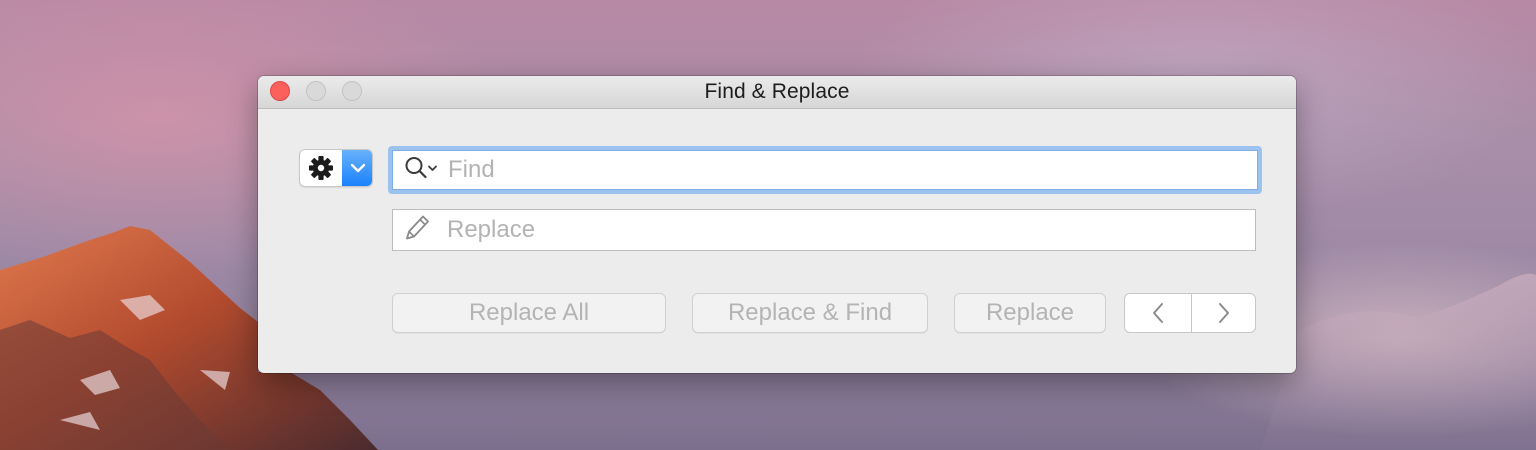 The height and width of the screenshot is (450, 1536). I want to click on action-menu-button, so click(336, 168).